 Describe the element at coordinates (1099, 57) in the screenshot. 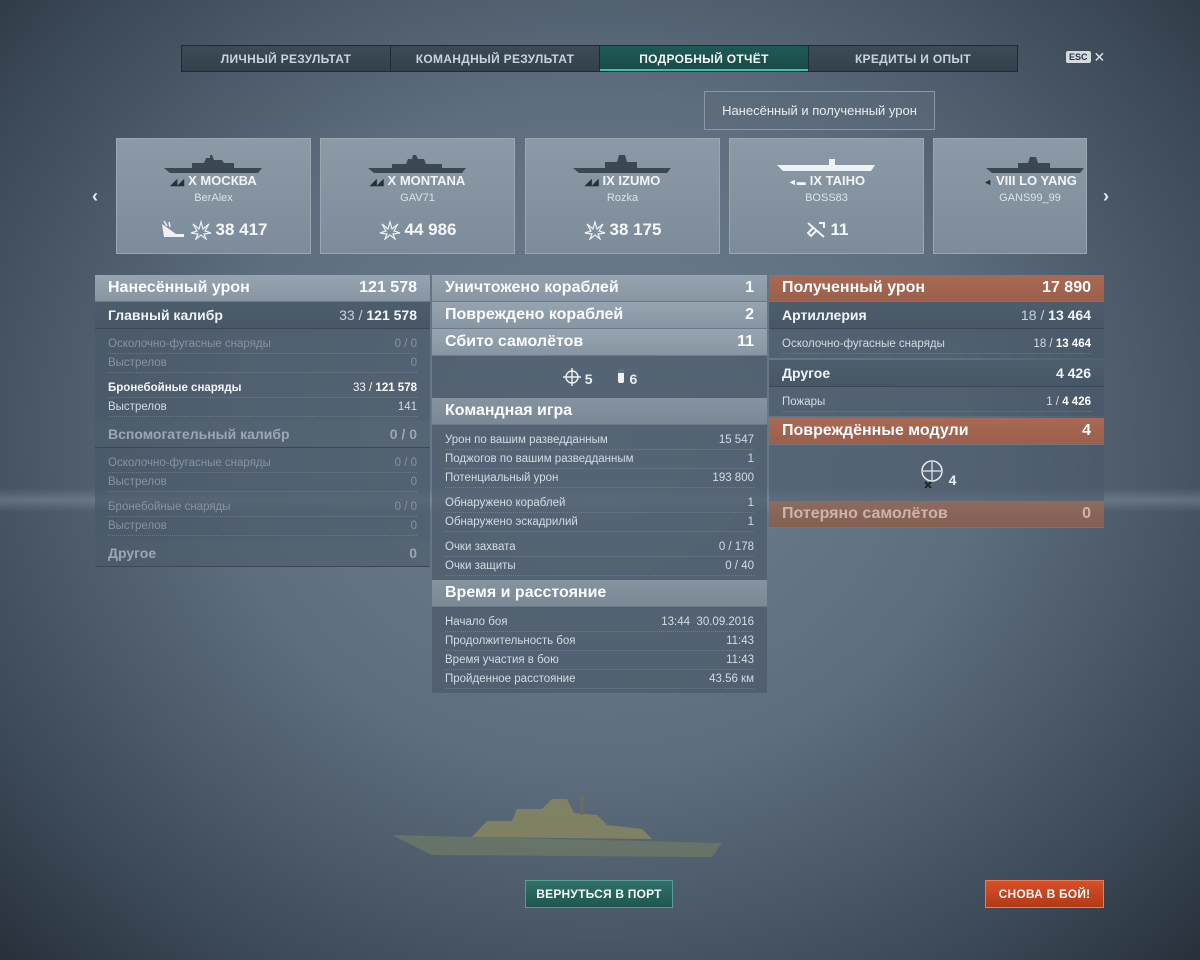

I see `close-icon: ✕` at that location.